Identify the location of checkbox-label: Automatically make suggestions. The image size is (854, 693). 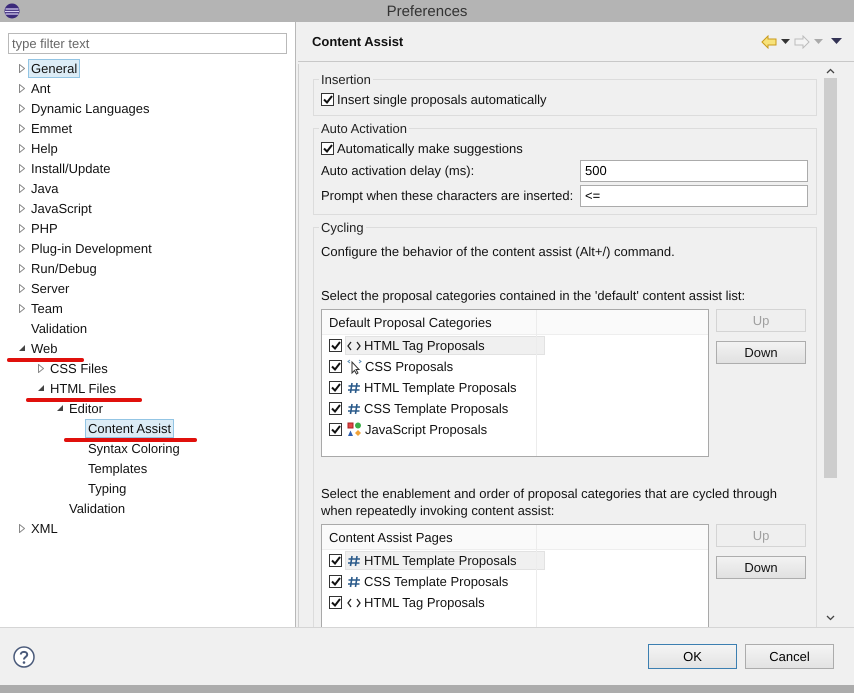
(430, 148).